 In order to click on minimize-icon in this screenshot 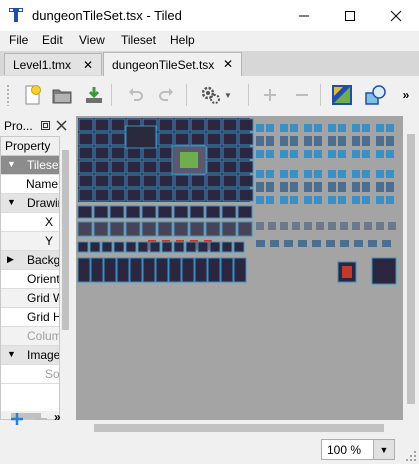, I will do `click(304, 15)`.